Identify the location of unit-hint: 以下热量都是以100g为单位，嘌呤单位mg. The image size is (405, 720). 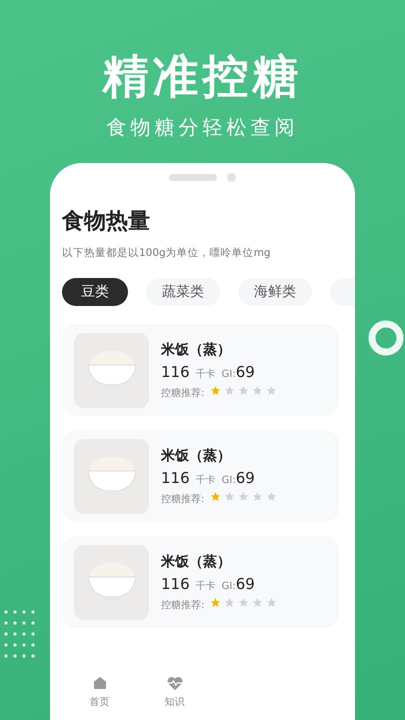
(167, 253).